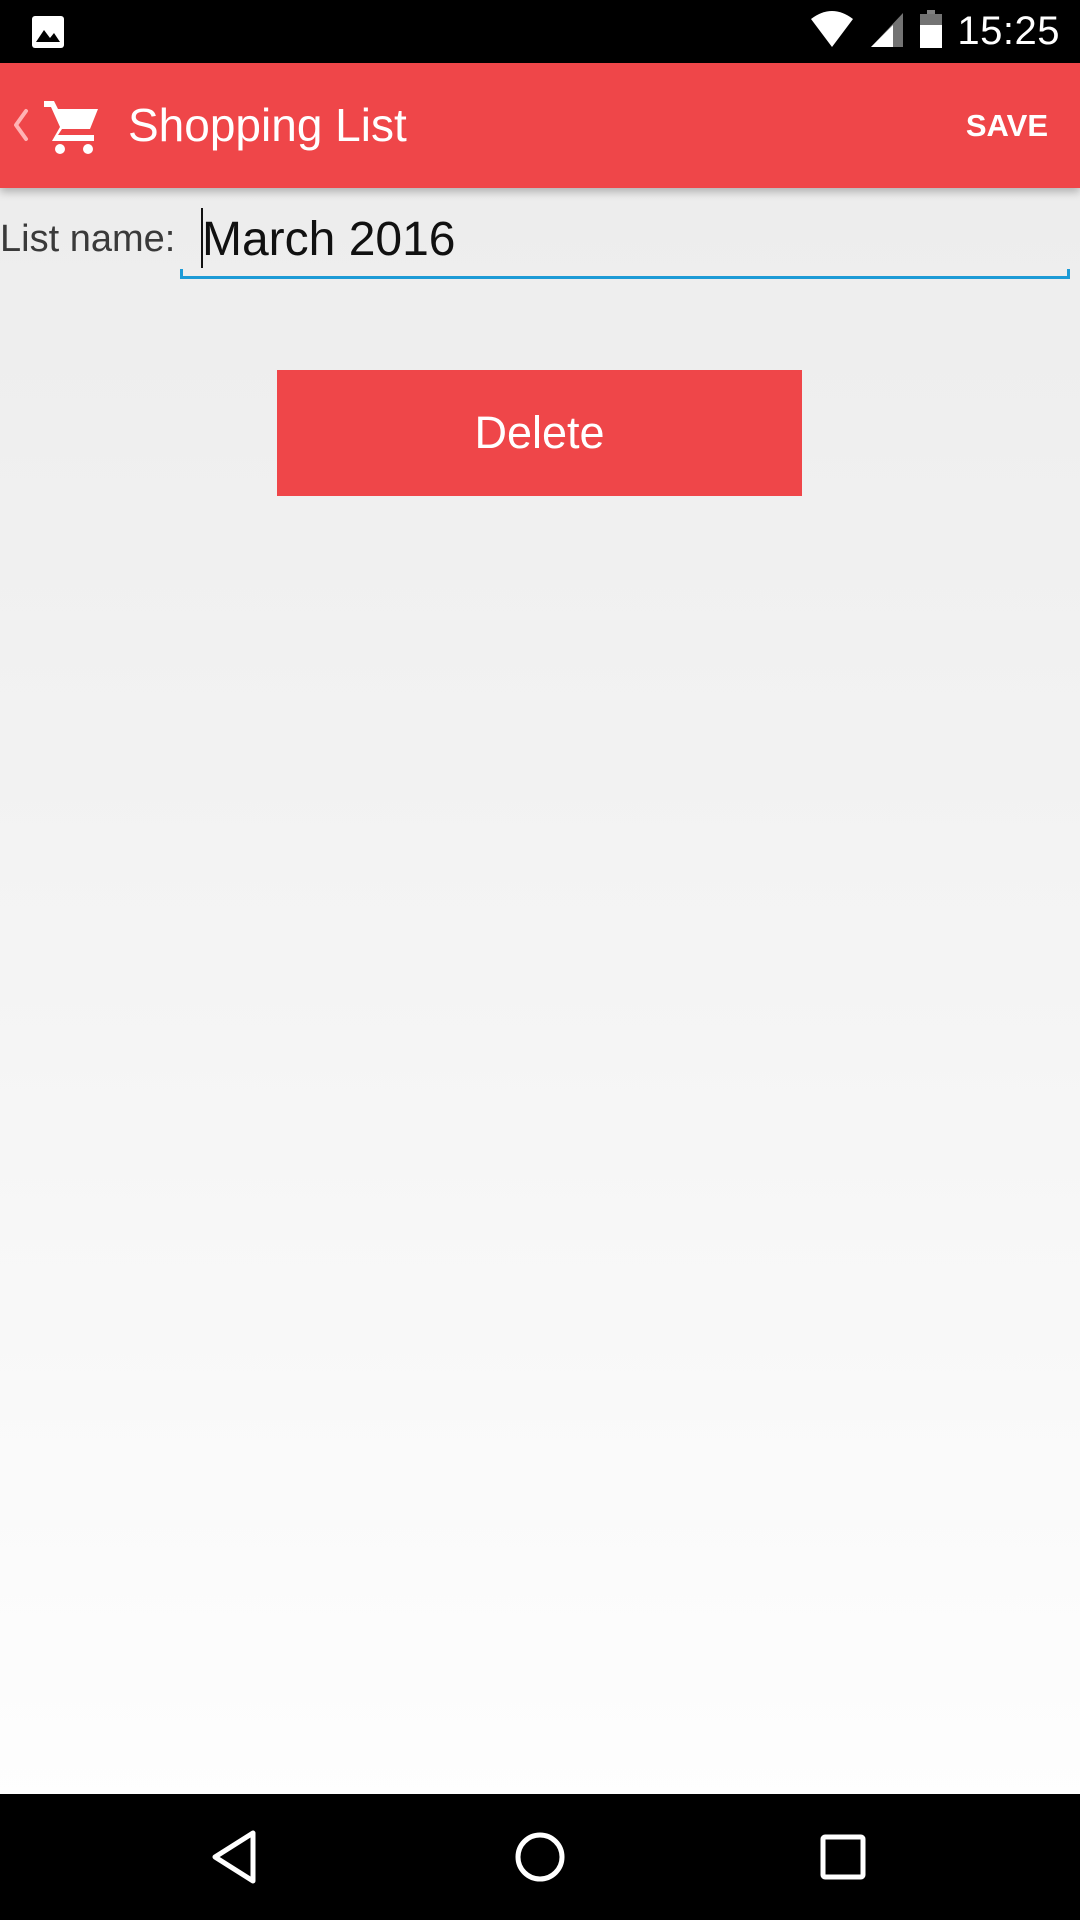  What do you see at coordinates (887, 31) in the screenshot?
I see `cellular-signal-icon` at bounding box center [887, 31].